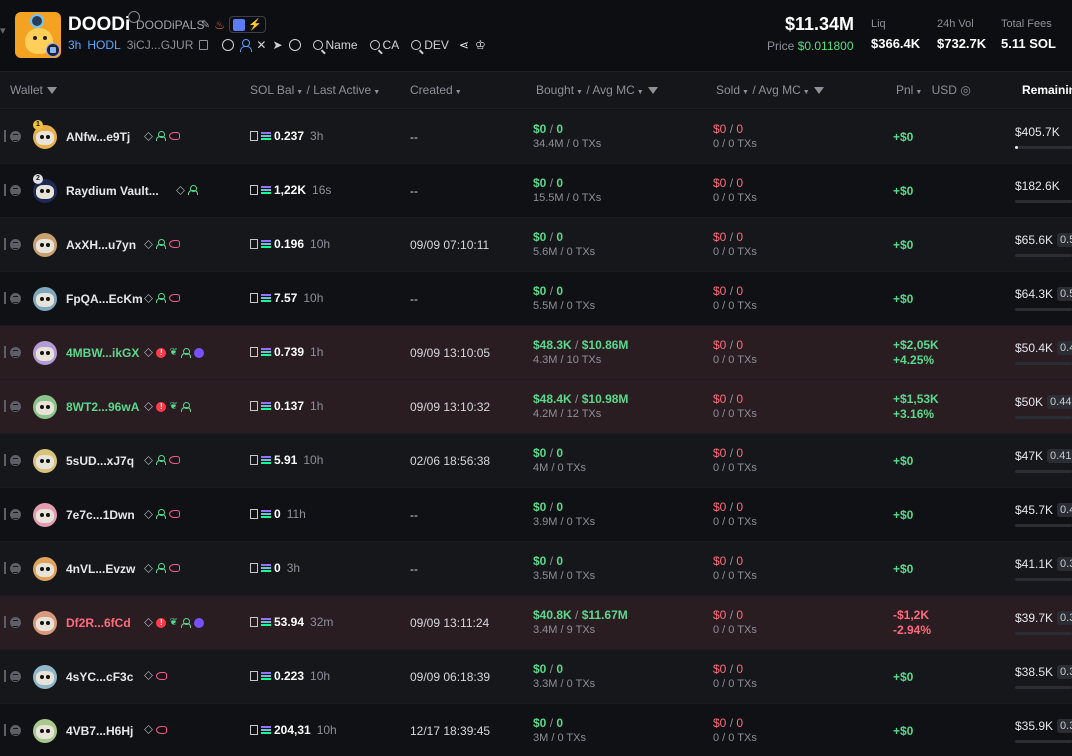 Image resolution: width=1072 pixels, height=756 pixels. Describe the element at coordinates (100, 515) in the screenshot. I see `wallet-name: 7e7c...1Dwn` at that location.